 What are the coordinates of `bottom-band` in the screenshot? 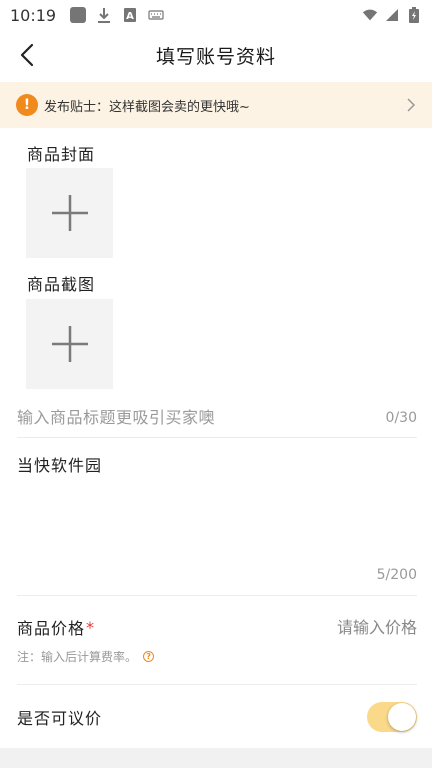 It's located at (216, 758).